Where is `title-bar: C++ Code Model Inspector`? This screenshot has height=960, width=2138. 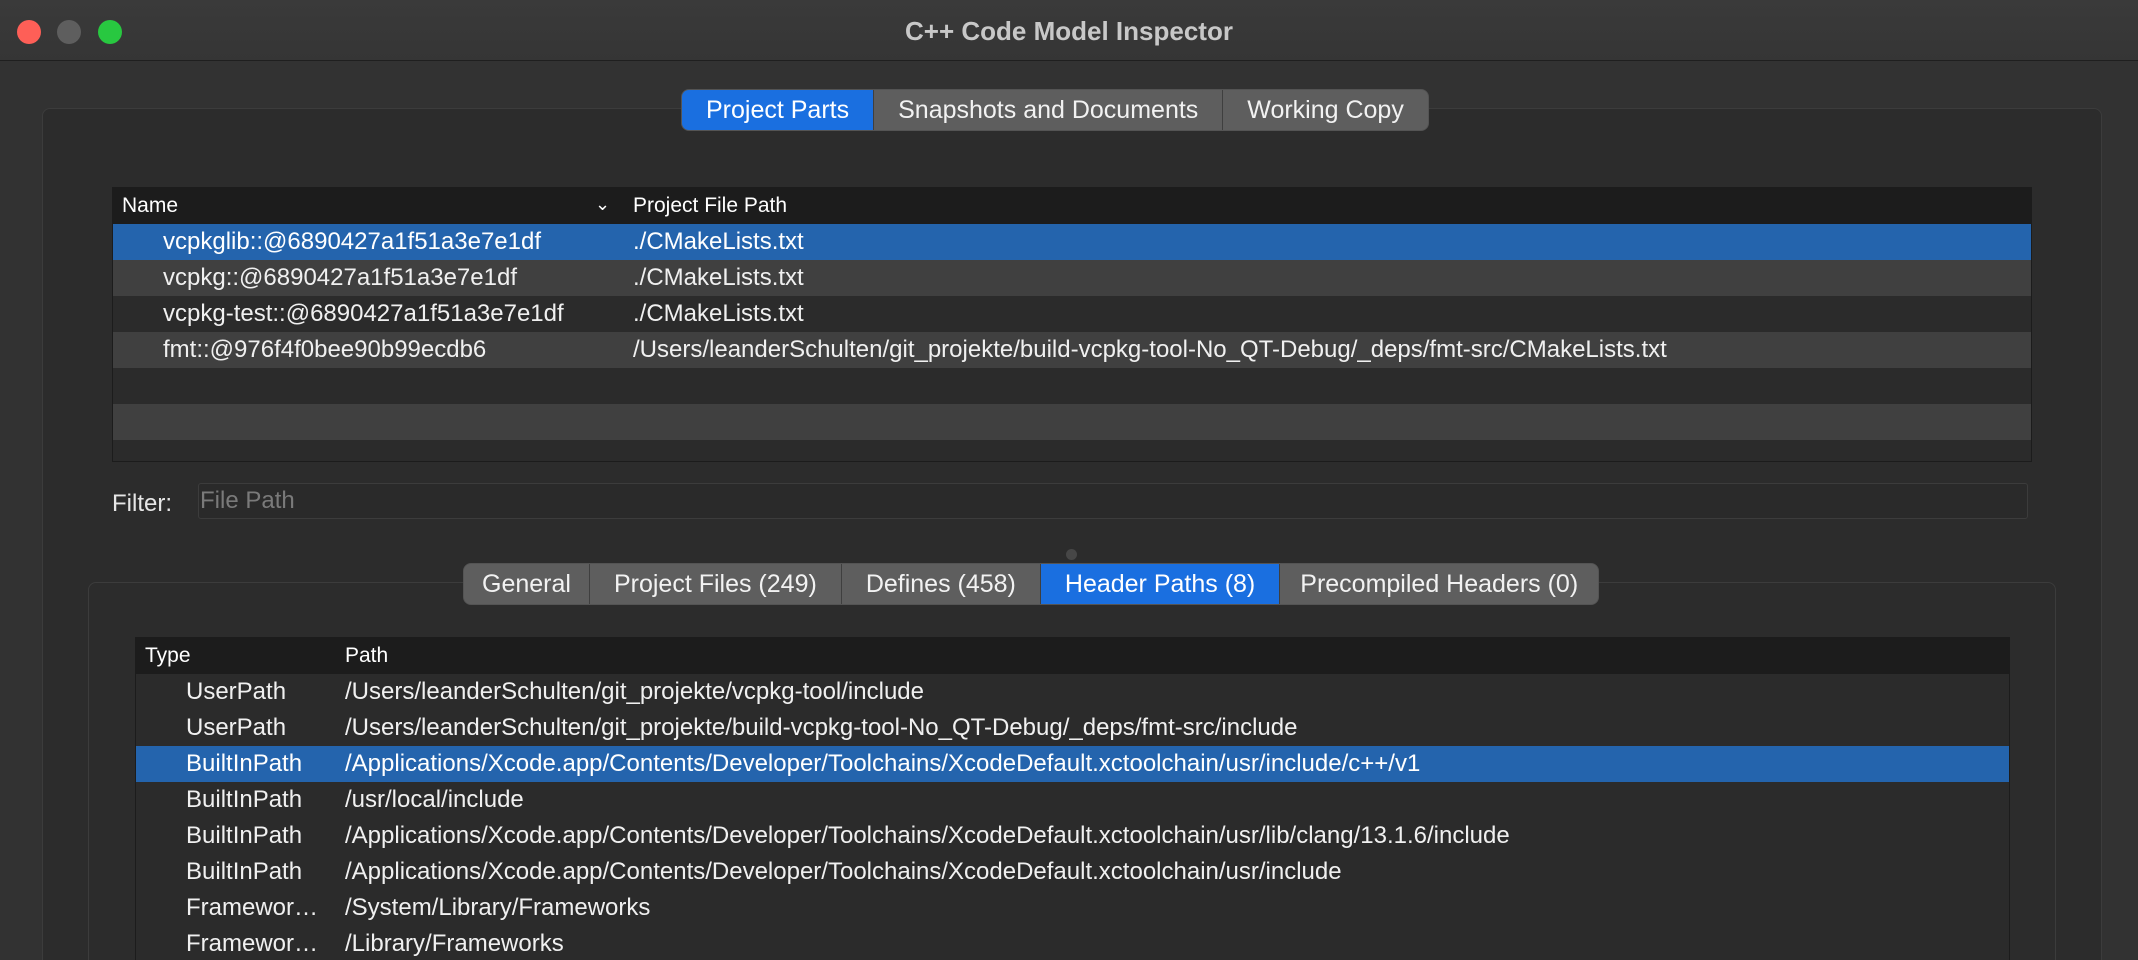
title-bar: C++ Code Model Inspector is located at coordinates (1069, 30).